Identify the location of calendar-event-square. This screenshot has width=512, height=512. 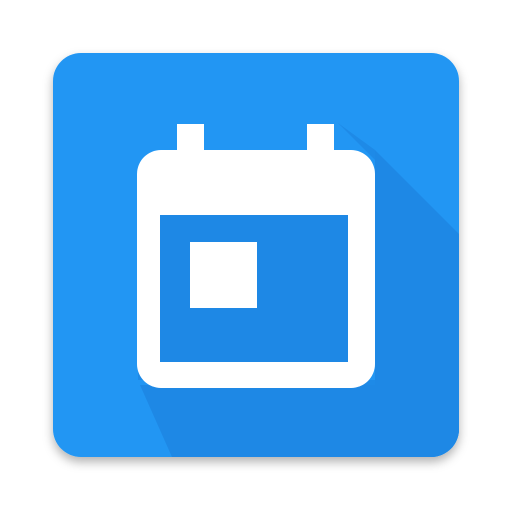
(223, 275).